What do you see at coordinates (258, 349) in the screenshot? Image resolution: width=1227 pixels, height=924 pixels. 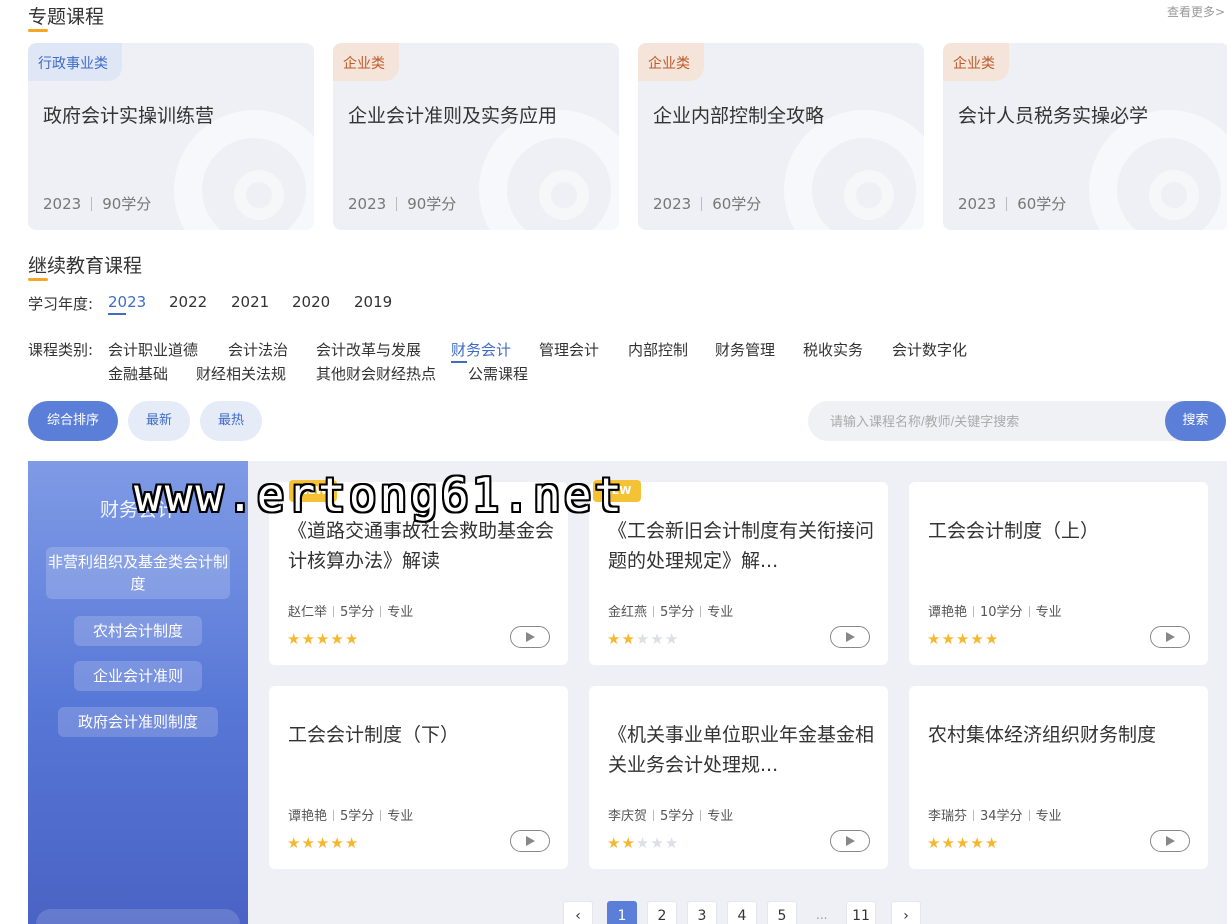 I see `category-option: 会计法治` at bounding box center [258, 349].